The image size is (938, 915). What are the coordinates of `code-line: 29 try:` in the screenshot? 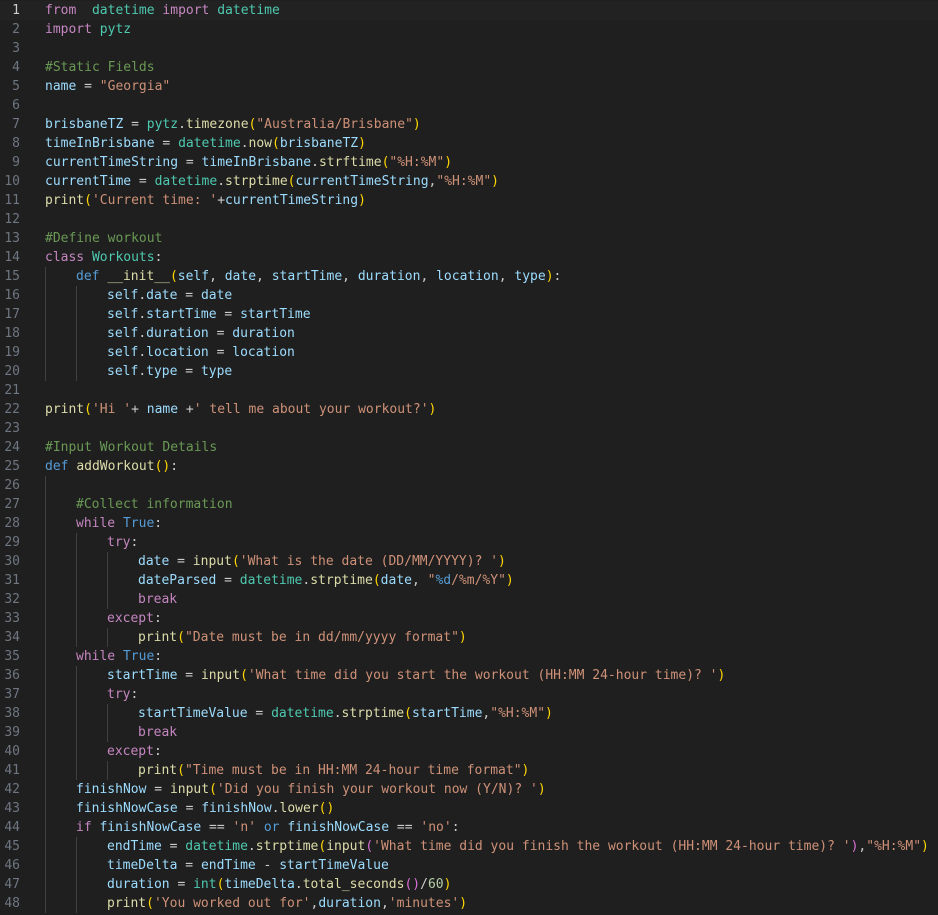 It's located at (469, 542).